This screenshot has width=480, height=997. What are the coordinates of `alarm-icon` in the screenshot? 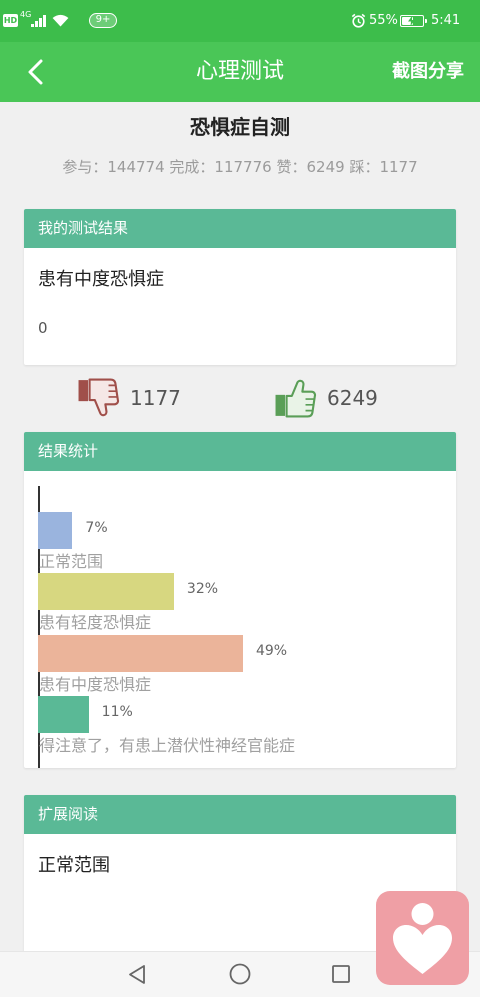 It's located at (358, 20).